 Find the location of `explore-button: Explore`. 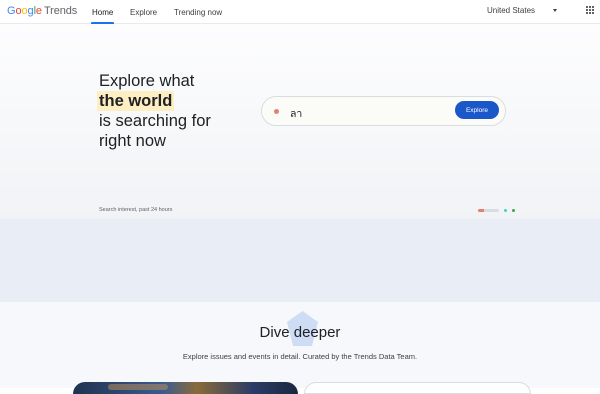

explore-button: Explore is located at coordinates (477, 110).